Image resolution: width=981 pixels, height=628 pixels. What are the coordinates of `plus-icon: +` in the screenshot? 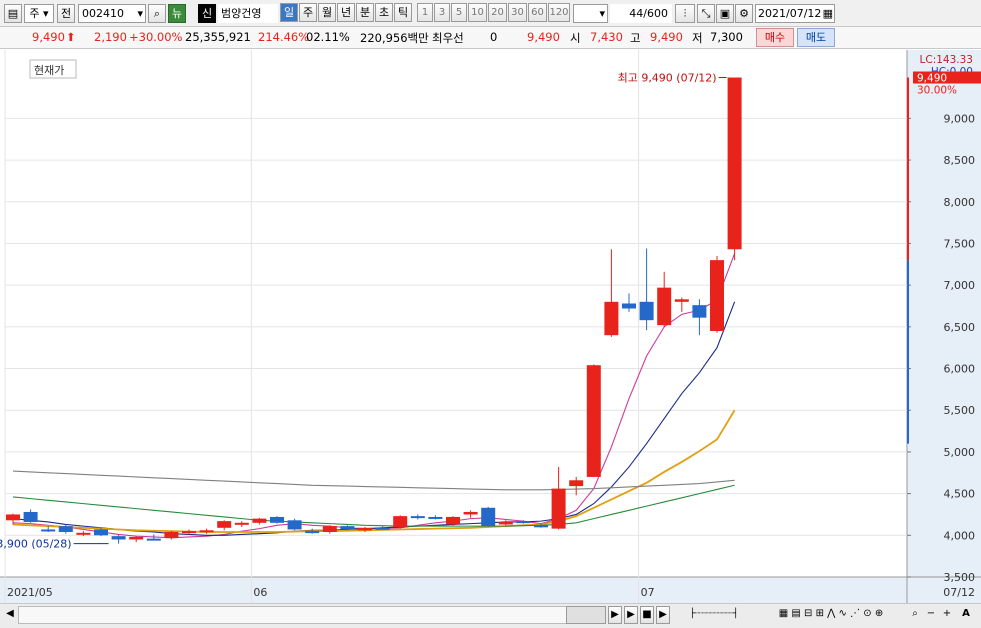 It's located at (947, 615).